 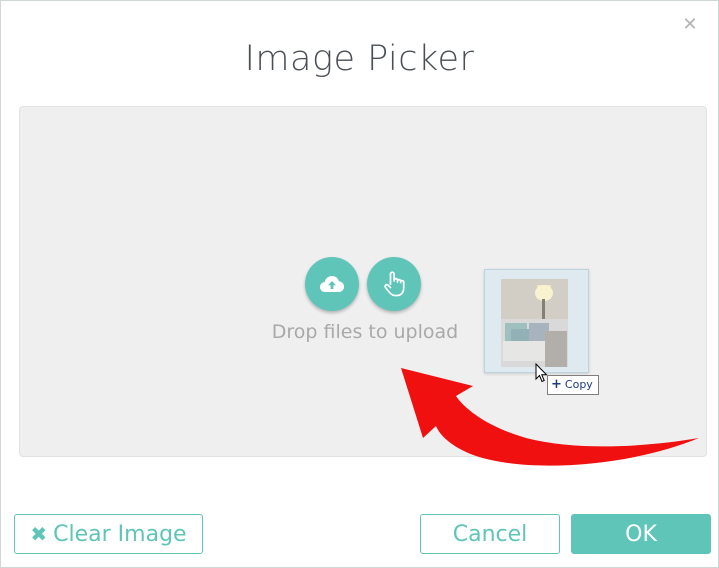 I want to click on ok-label: OK, so click(x=641, y=534).